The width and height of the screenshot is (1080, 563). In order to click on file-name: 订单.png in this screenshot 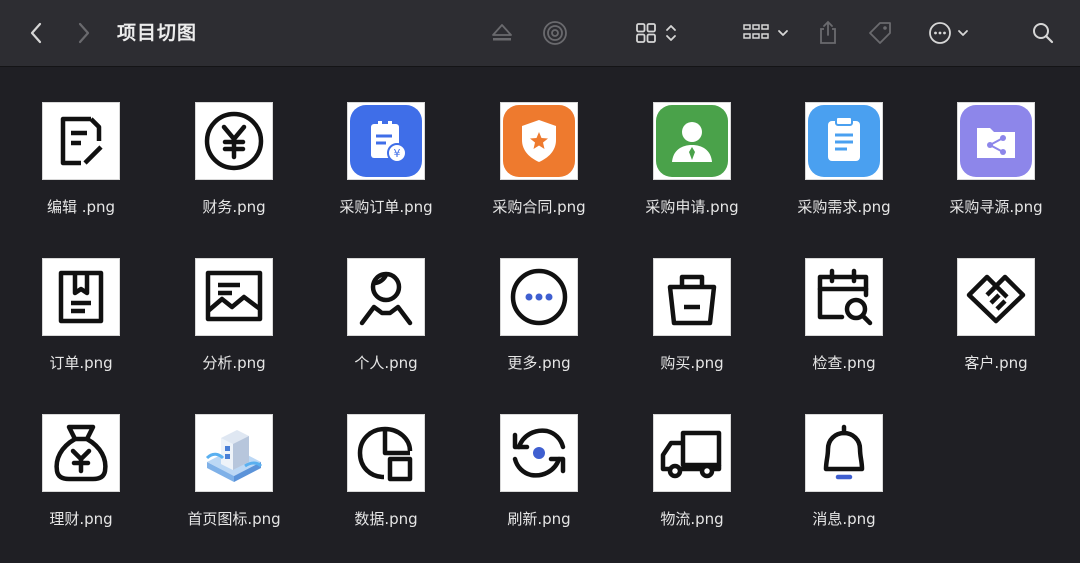, I will do `click(81, 363)`.